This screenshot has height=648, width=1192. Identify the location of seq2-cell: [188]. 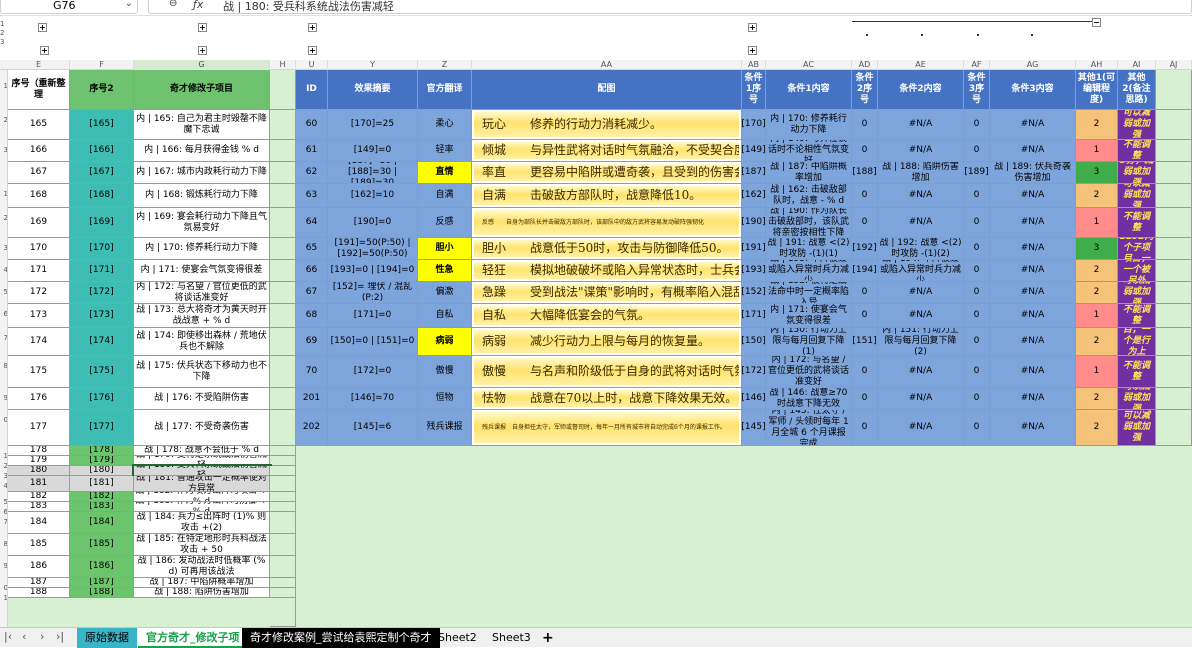
(102, 593).